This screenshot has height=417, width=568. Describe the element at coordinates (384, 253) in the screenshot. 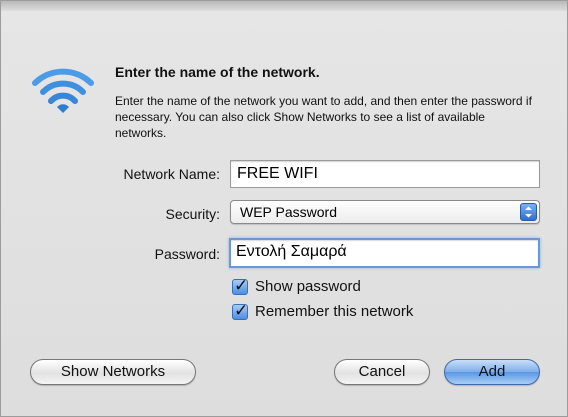

I see `password-field: Εντολή Σαμαρά` at that location.